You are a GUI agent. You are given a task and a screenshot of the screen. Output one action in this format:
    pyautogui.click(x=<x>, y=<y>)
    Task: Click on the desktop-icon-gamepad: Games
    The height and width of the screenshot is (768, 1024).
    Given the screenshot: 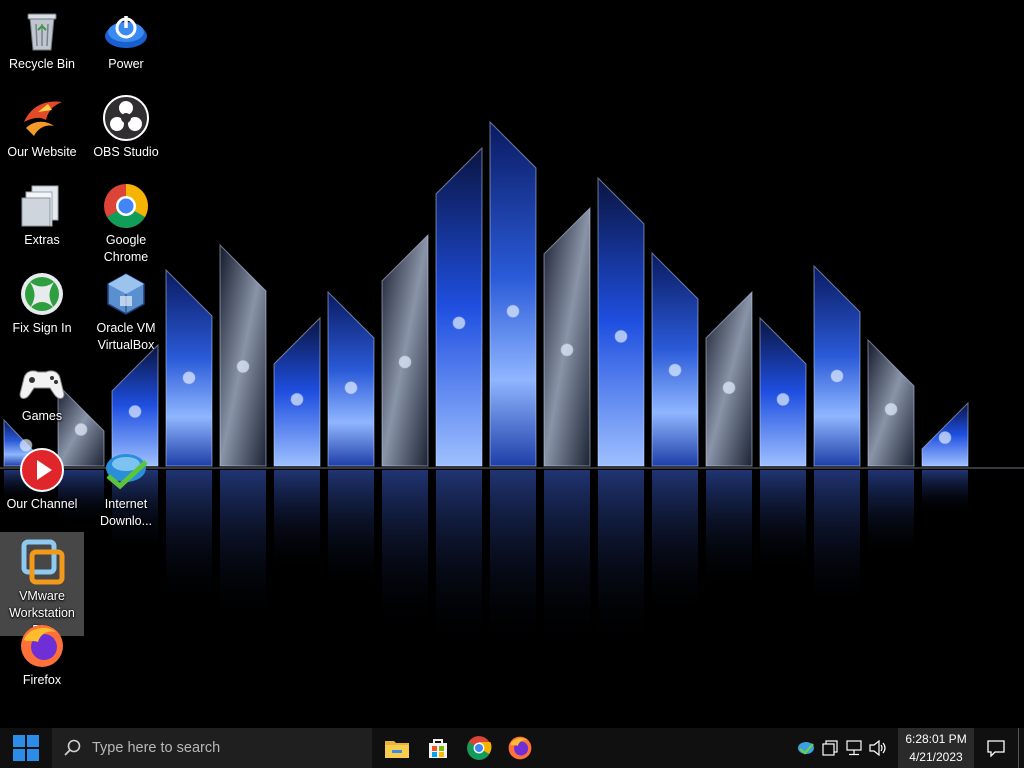 What is the action you would take?
    pyautogui.click(x=42, y=394)
    